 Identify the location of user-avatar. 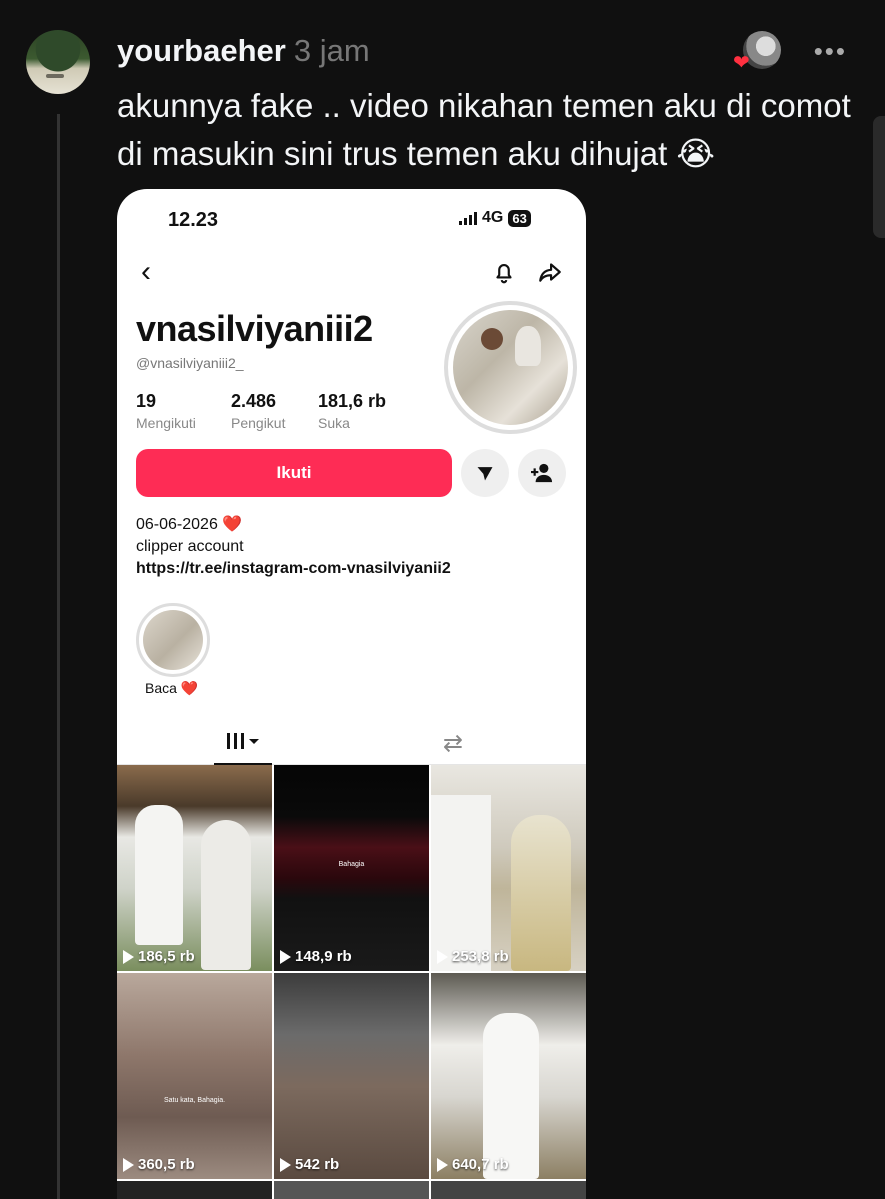
(58, 62).